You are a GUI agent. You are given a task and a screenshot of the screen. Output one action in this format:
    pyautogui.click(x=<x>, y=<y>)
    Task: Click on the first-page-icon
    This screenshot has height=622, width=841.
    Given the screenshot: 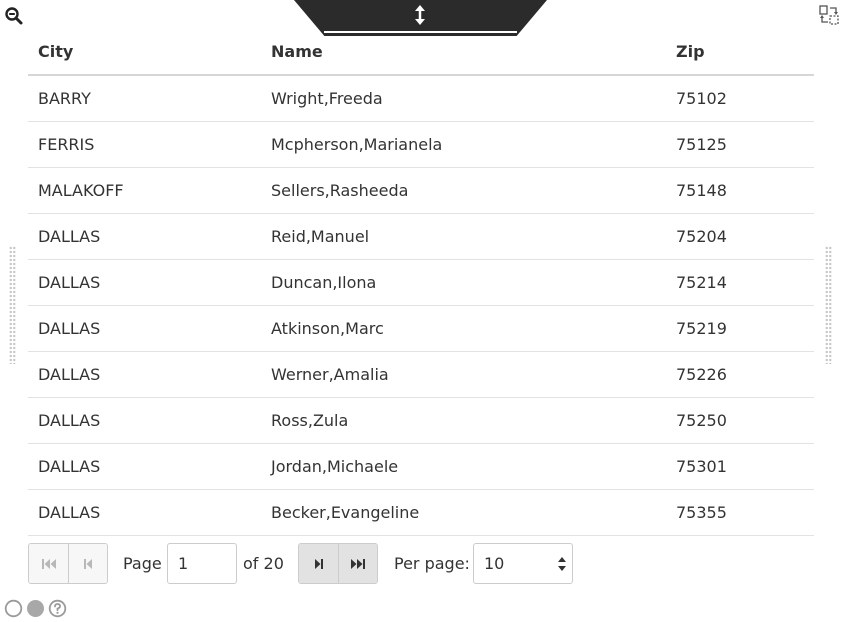 What is the action you would take?
    pyautogui.click(x=48, y=563)
    